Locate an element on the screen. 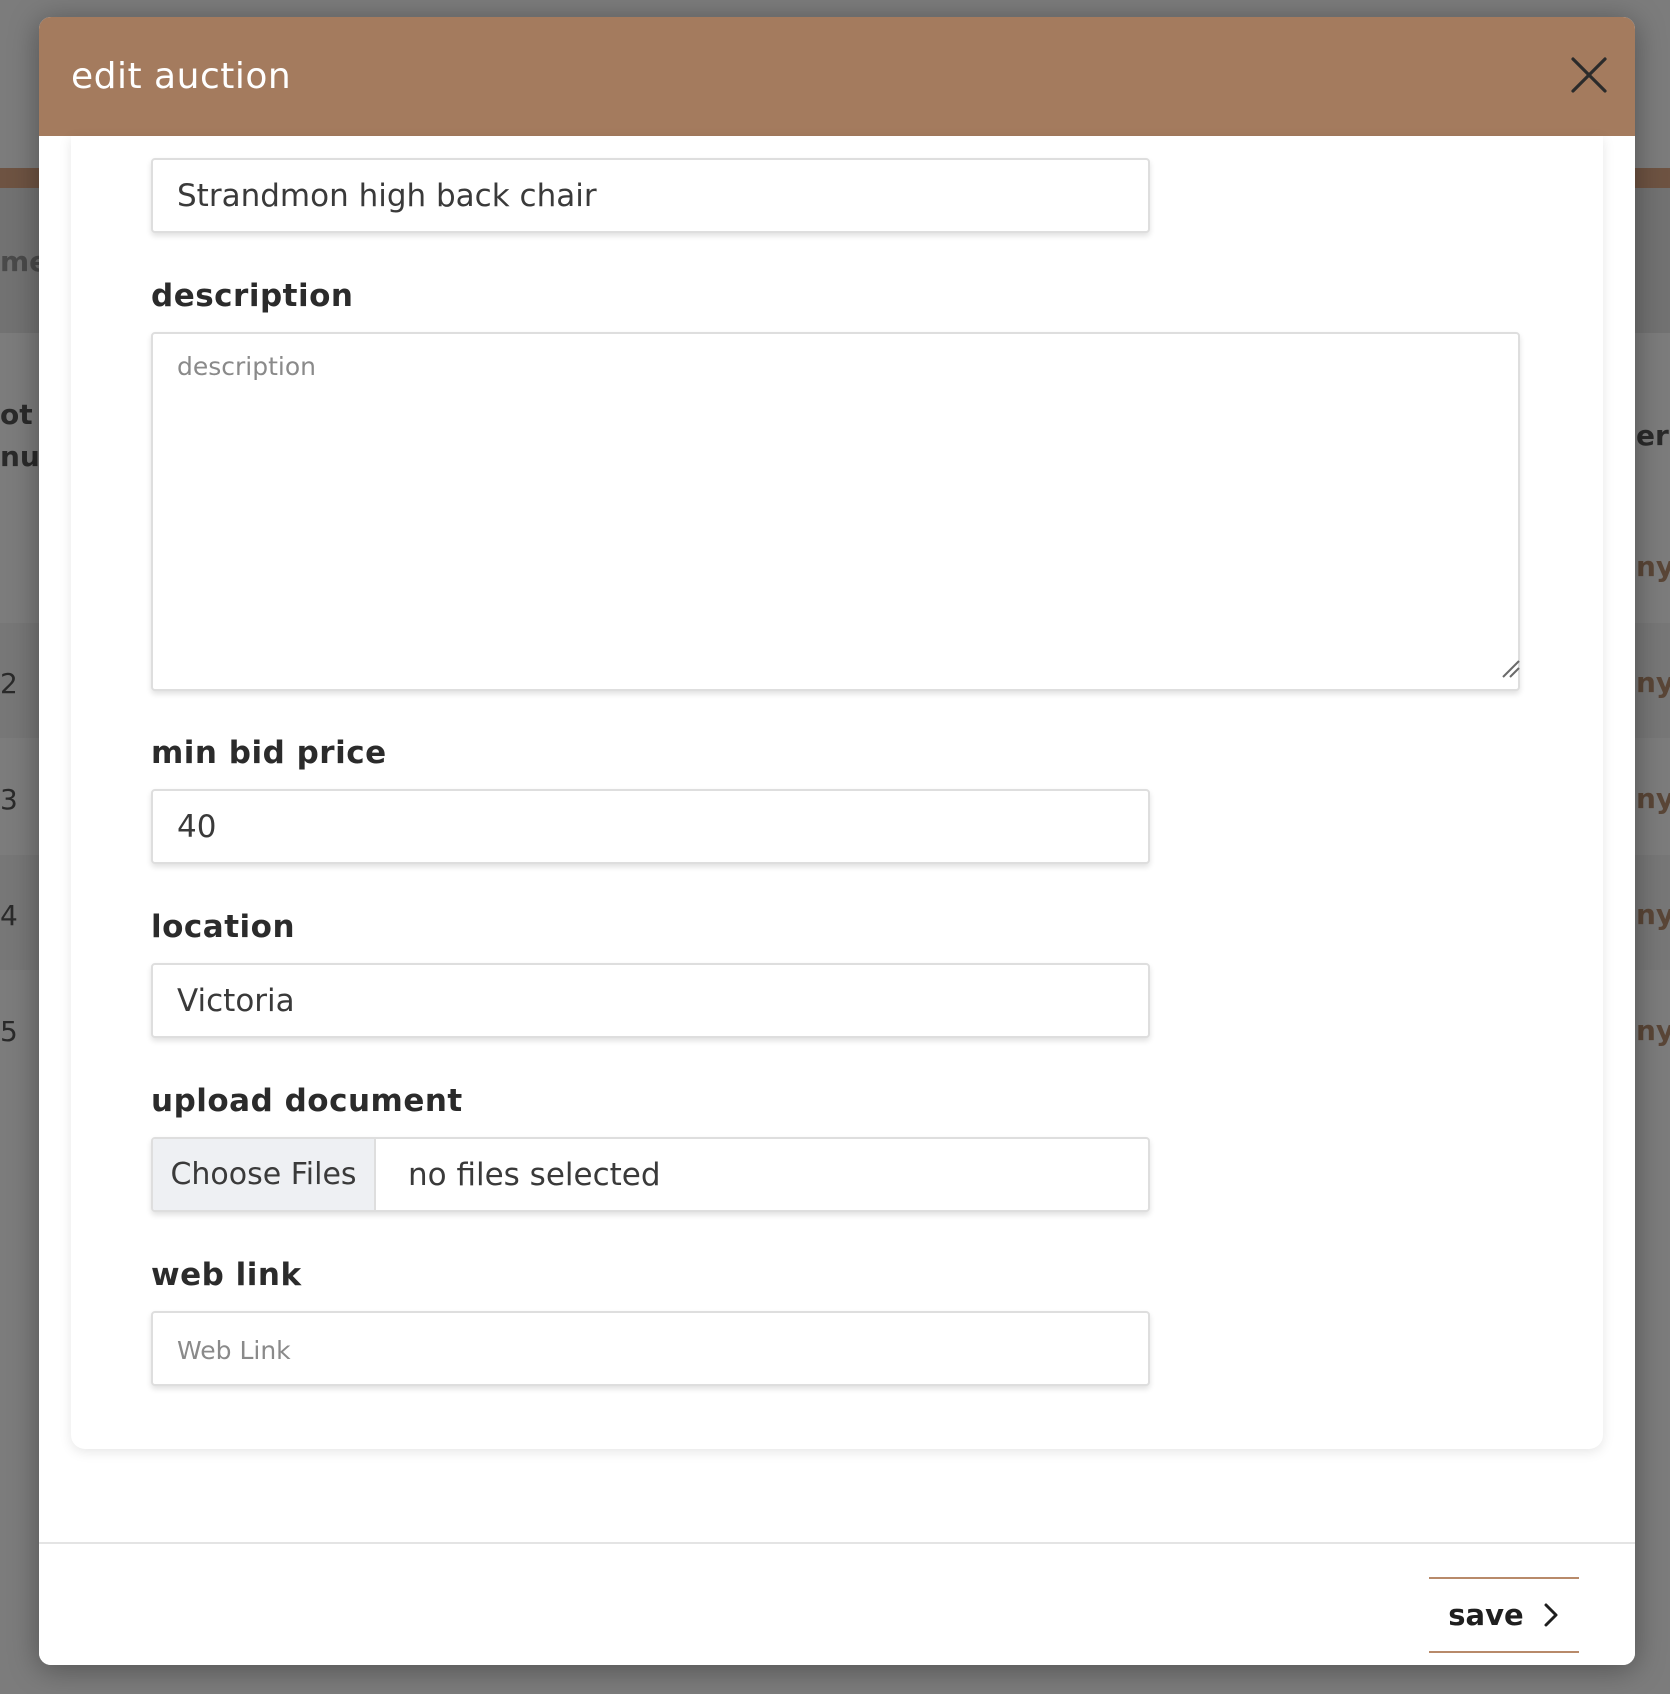  background-text: 4 is located at coordinates (9, 915).